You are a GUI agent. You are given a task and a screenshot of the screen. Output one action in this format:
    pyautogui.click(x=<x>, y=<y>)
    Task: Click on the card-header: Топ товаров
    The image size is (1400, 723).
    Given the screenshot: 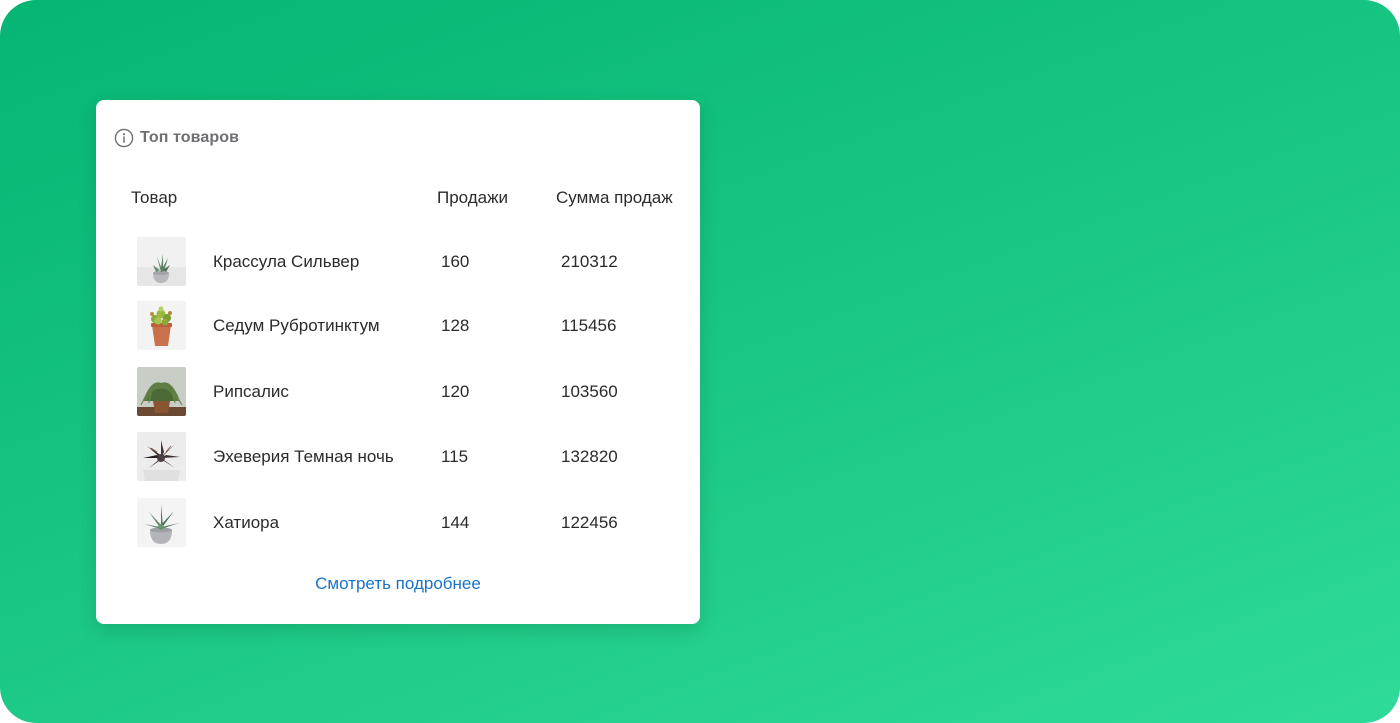 What is the action you would take?
    pyautogui.click(x=176, y=138)
    